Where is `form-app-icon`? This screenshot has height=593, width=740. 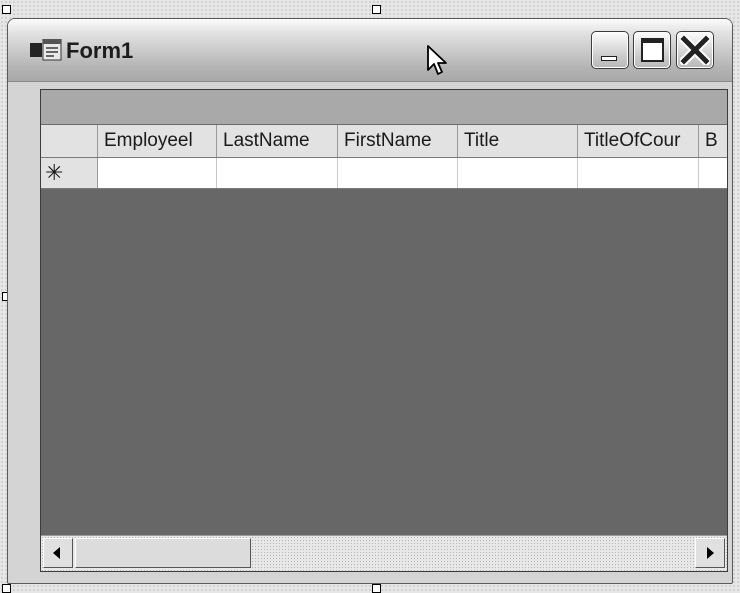 form-app-icon is located at coordinates (46, 50).